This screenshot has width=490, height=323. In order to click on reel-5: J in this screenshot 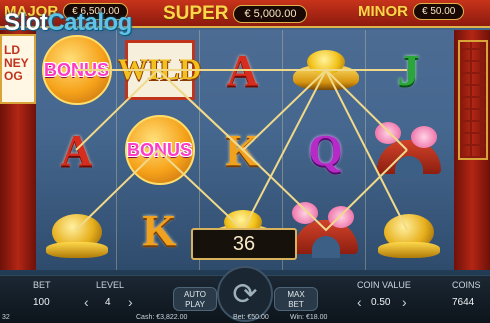, I will do `click(408, 150)`.